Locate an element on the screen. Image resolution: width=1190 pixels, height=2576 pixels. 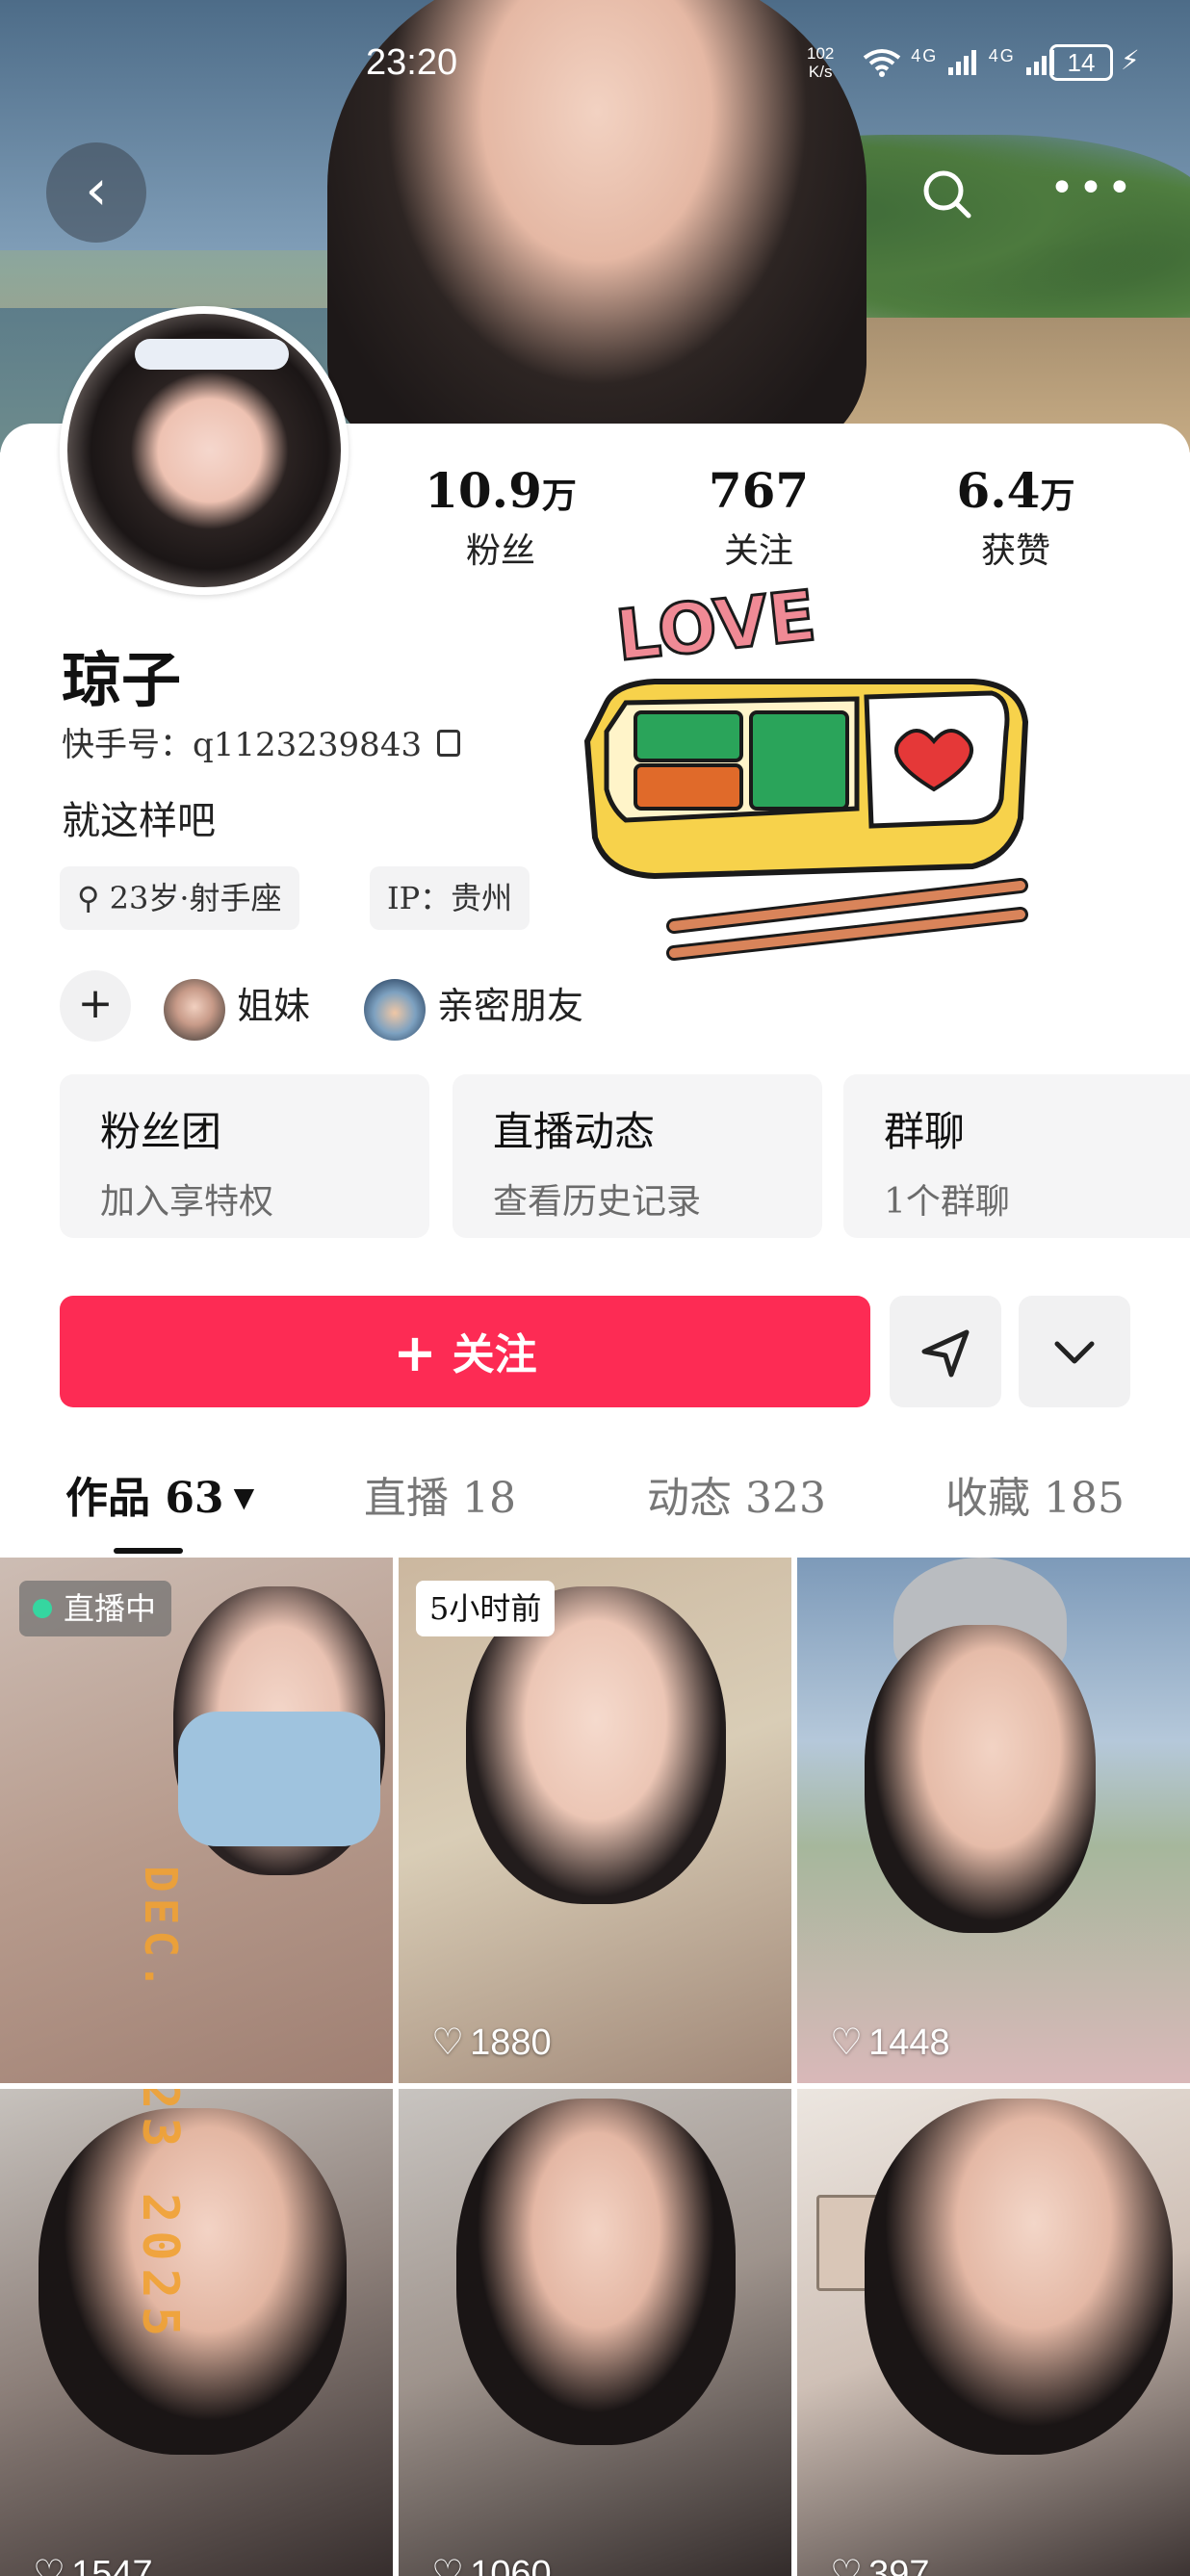
like-count-value: 1060 is located at coordinates (511, 2565).